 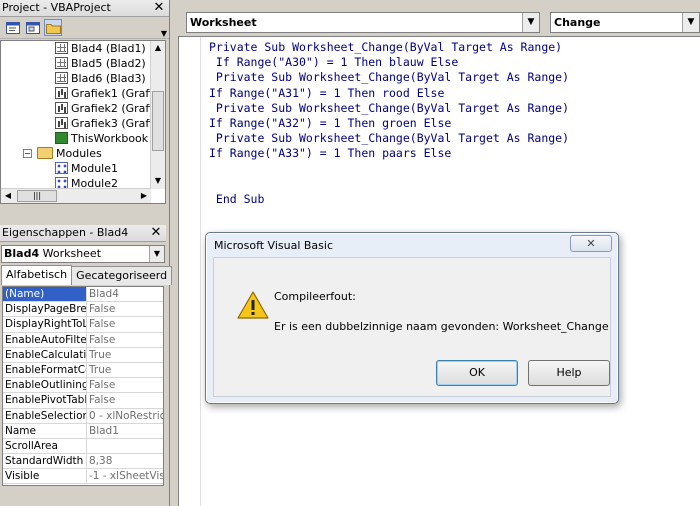 I want to click on tree-item: Blad5 (Blad2), so click(x=83, y=63).